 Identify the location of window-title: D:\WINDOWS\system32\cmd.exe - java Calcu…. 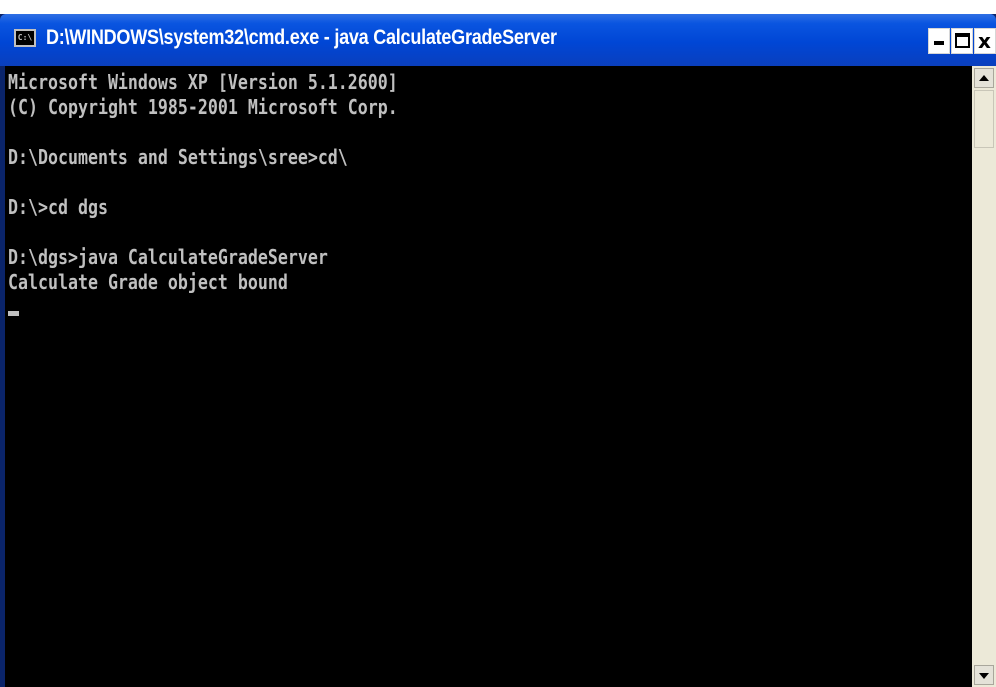
(301, 37).